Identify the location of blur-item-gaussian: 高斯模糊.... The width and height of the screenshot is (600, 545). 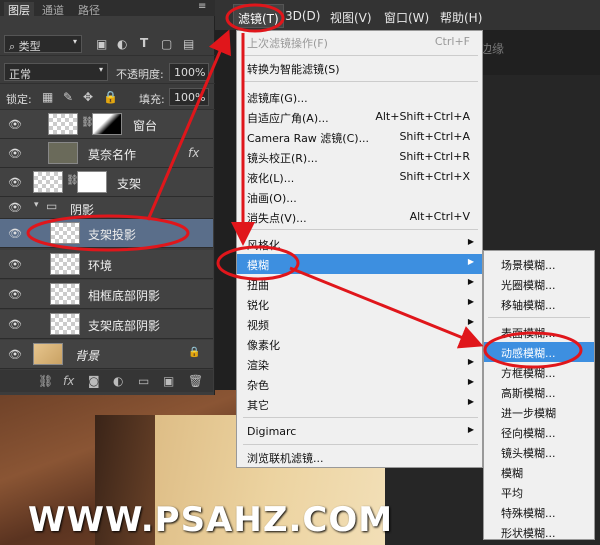
(539, 392).